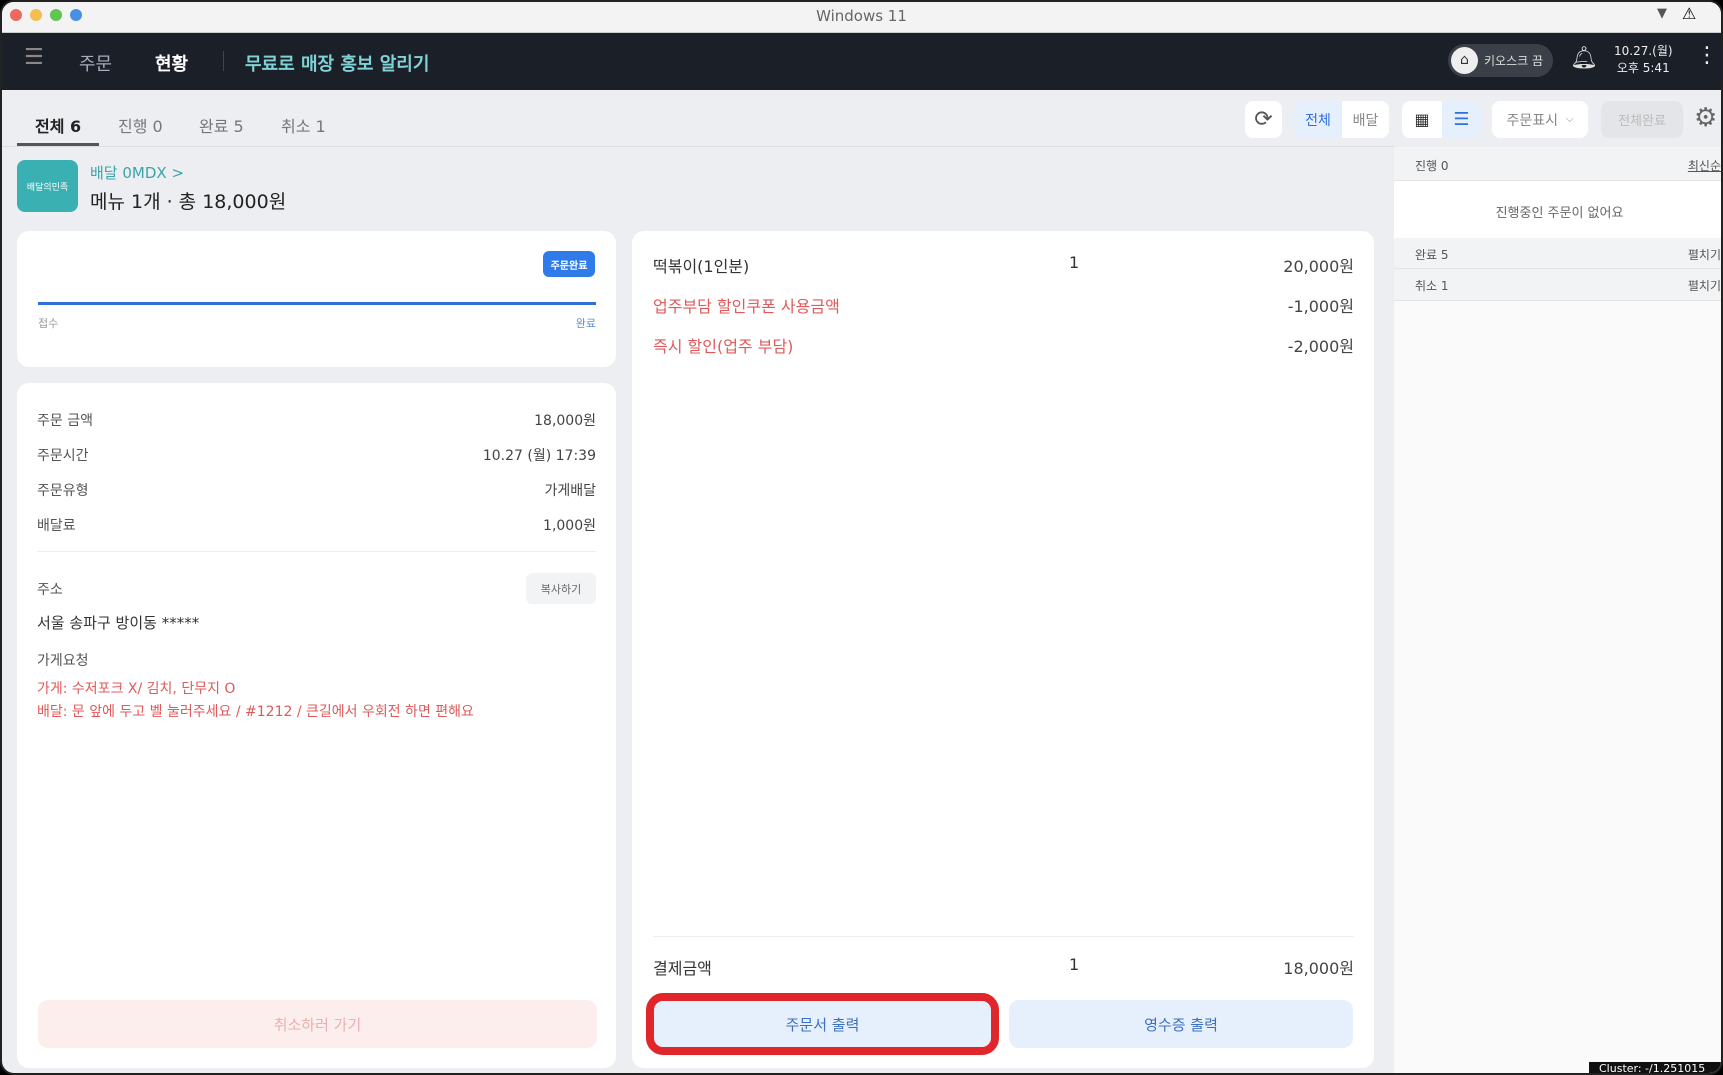 The image size is (1723, 1075). What do you see at coordinates (1643, 59) in the screenshot?
I see `clock: 10.27.(월) 오후 5:41` at bounding box center [1643, 59].